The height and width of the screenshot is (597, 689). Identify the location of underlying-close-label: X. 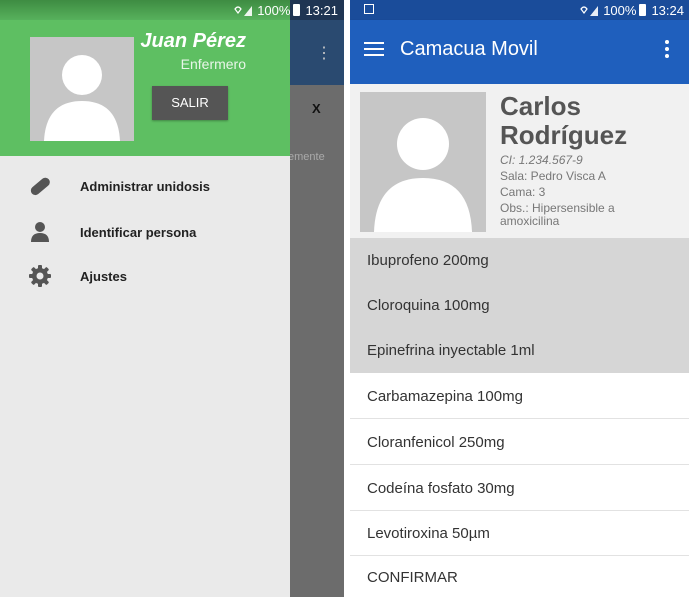
(316, 108).